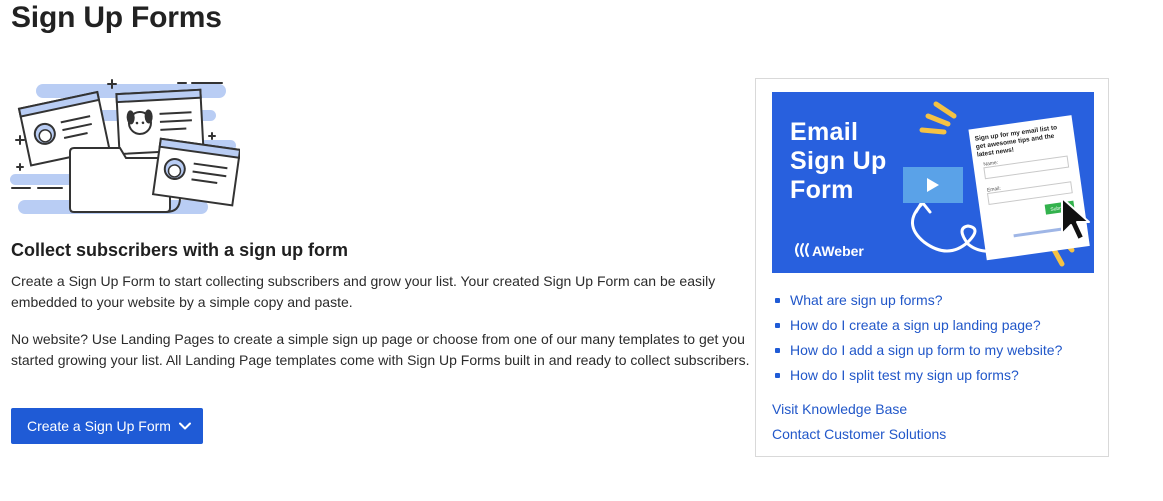 This screenshot has height=501, width=1163. Describe the element at coordinates (839, 409) in the screenshot. I see `visit-knowledge-base-link: Visit Knowledge Base` at that location.